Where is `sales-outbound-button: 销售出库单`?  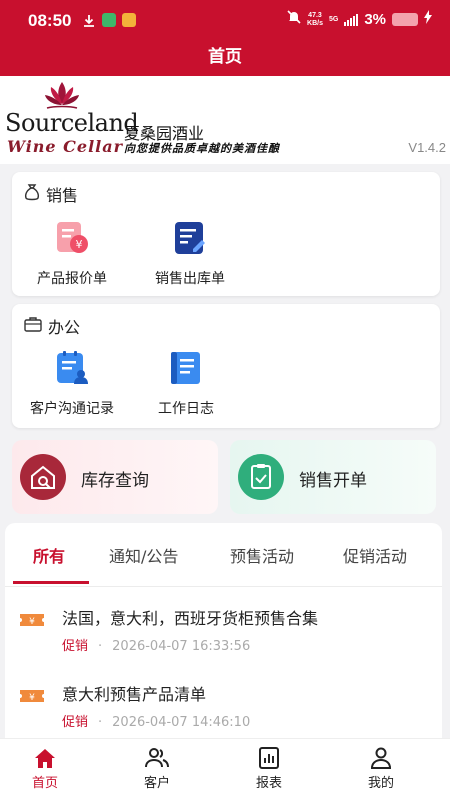 sales-outbound-button: 销售出库单 is located at coordinates (190, 254).